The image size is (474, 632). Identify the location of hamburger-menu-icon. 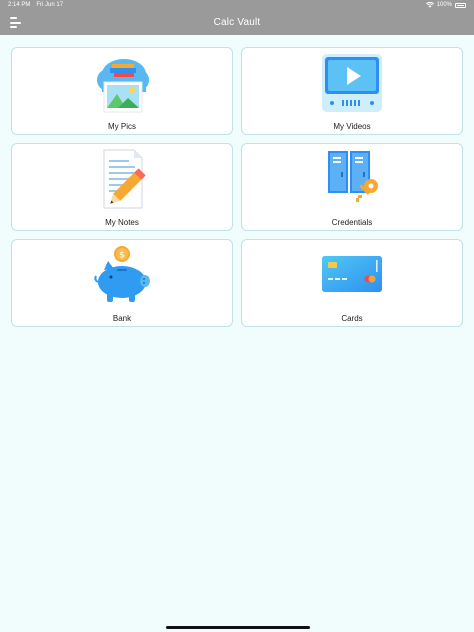
(17, 22).